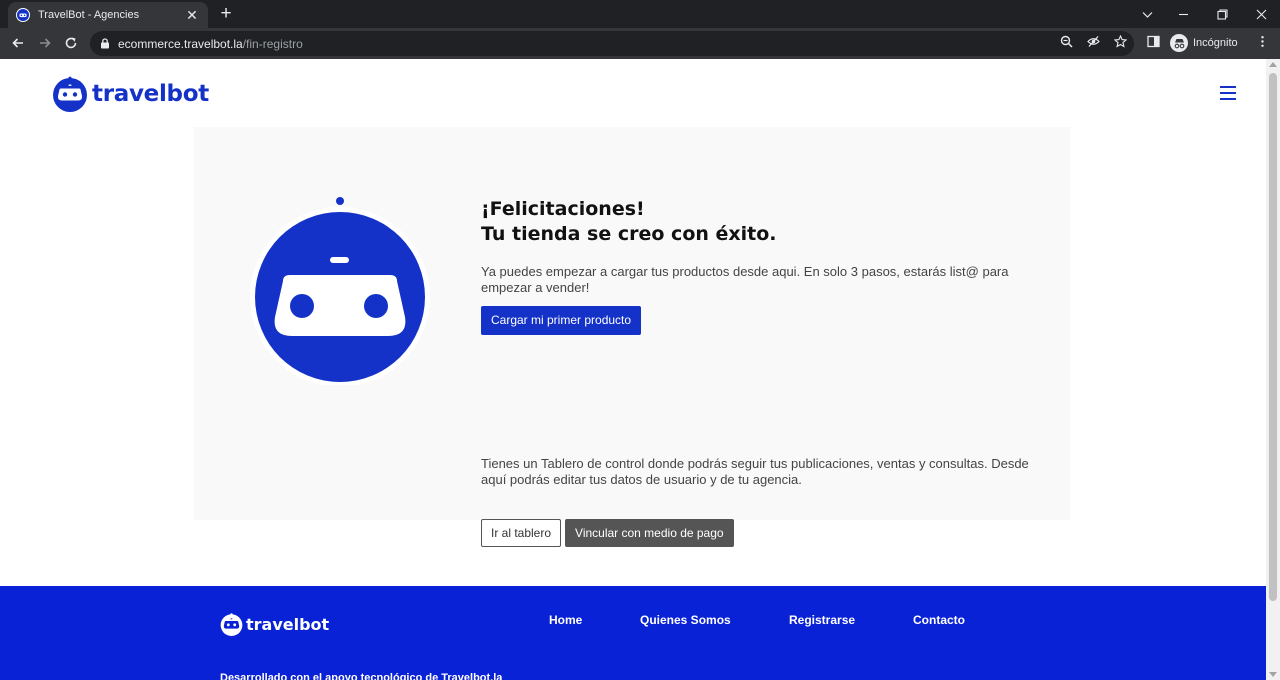 The image size is (1280, 680). I want to click on incognito-indicator: Incógnito, so click(1204, 43).